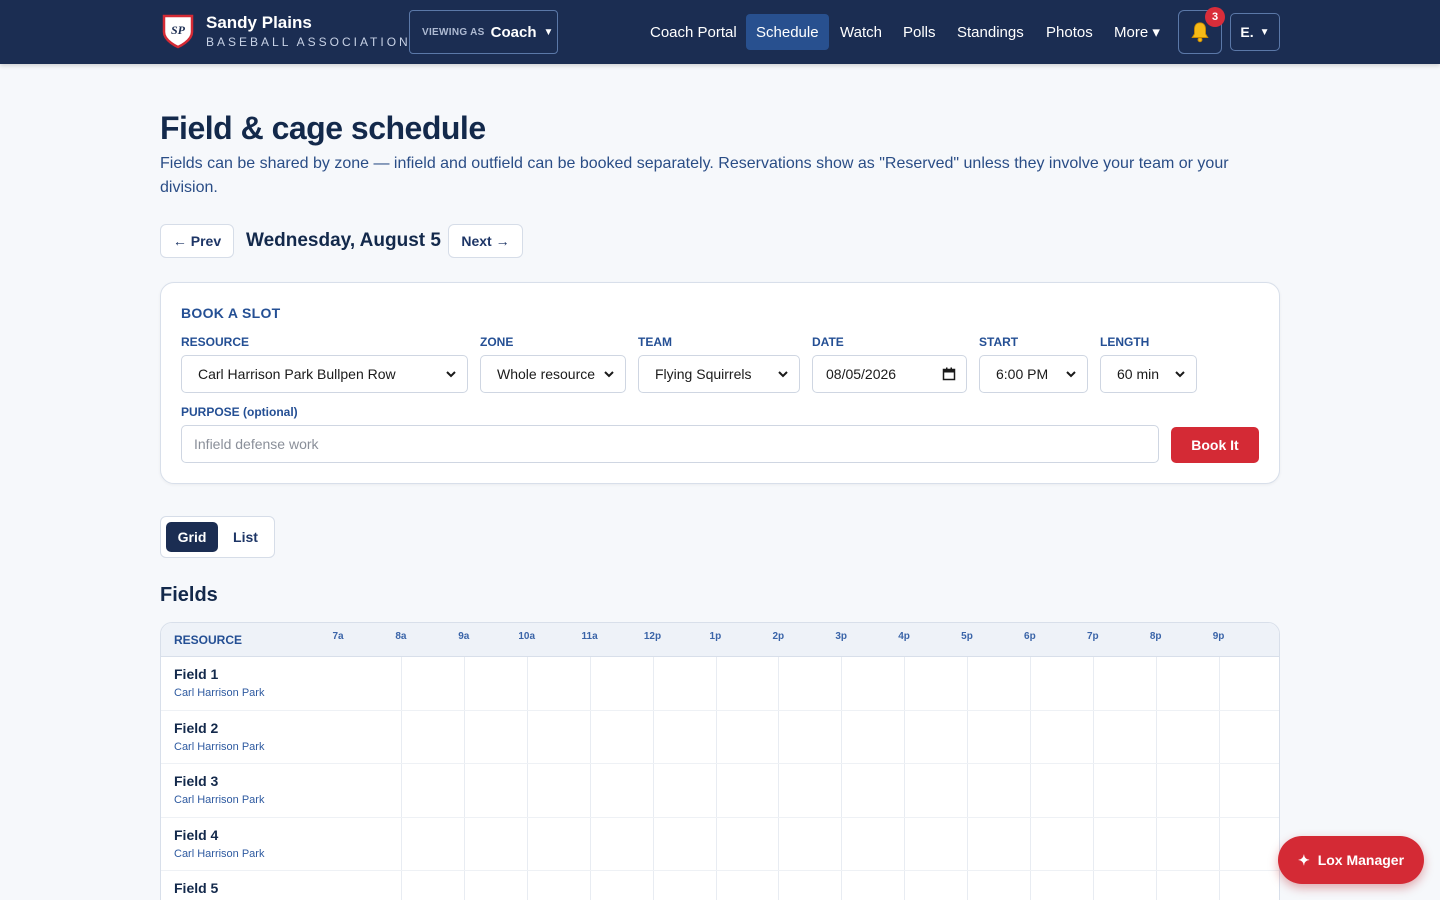  I want to click on length-select: 60 min, so click(1148, 374).